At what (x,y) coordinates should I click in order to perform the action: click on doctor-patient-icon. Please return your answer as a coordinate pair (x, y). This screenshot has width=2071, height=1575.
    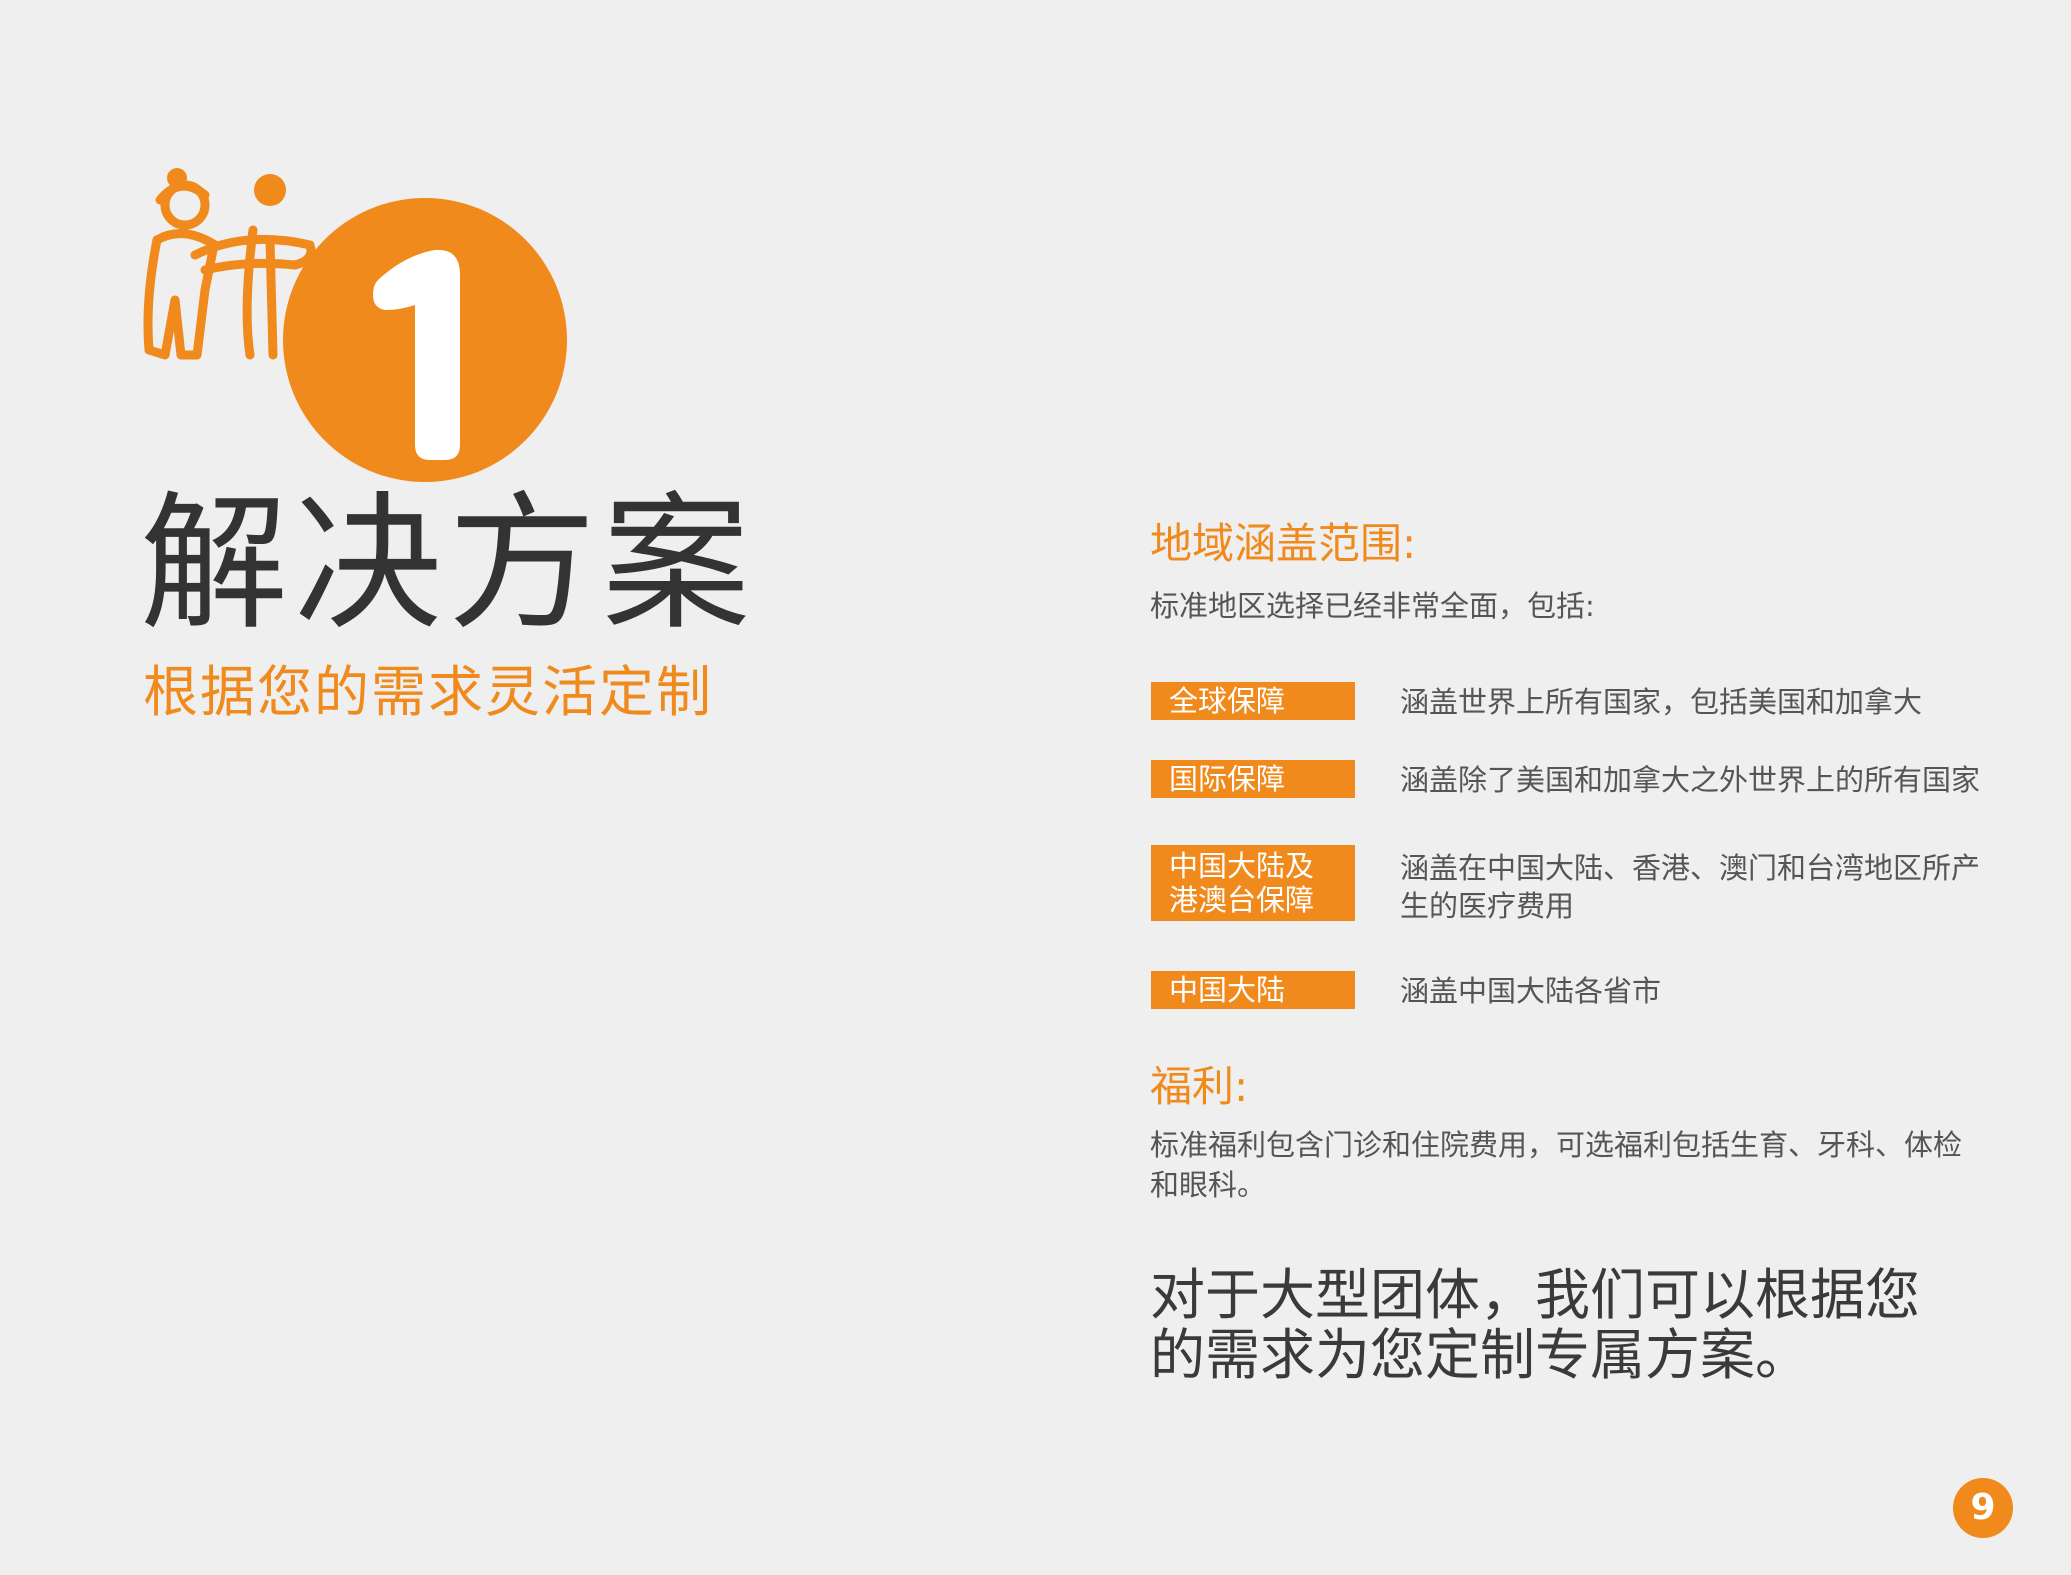
    Looking at the image, I should click on (355, 325).